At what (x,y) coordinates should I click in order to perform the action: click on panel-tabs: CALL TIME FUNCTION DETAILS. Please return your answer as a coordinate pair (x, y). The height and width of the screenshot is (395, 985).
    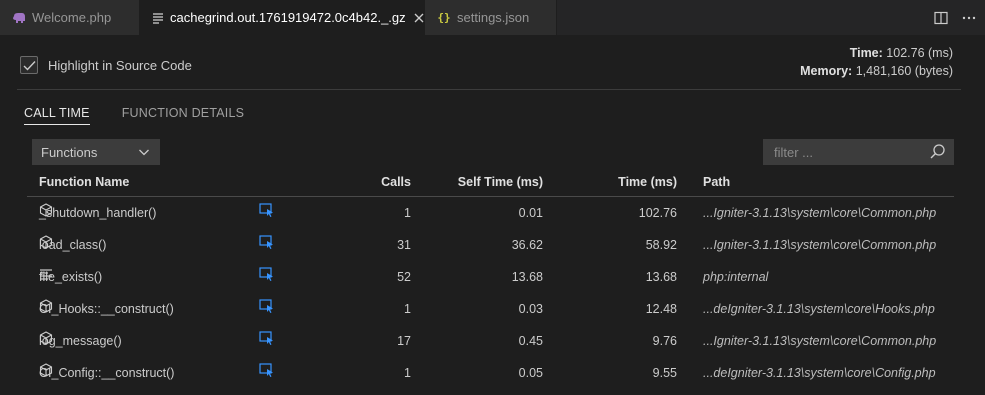
    Looking at the image, I should click on (134, 115).